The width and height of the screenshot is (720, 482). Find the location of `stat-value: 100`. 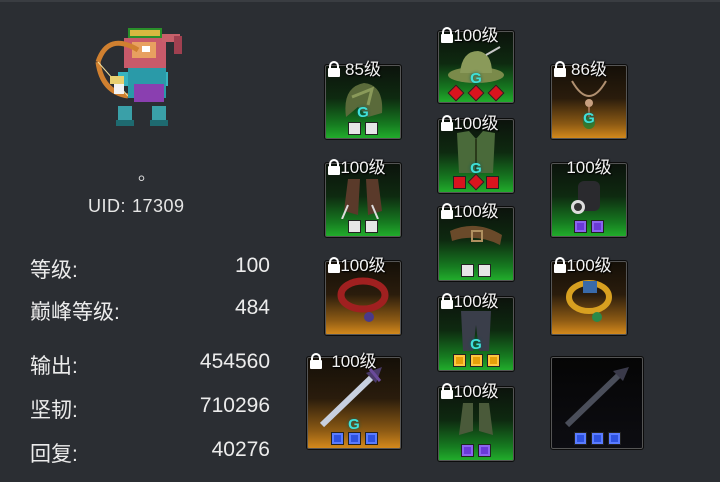

stat-value: 100 is located at coordinates (252, 265).